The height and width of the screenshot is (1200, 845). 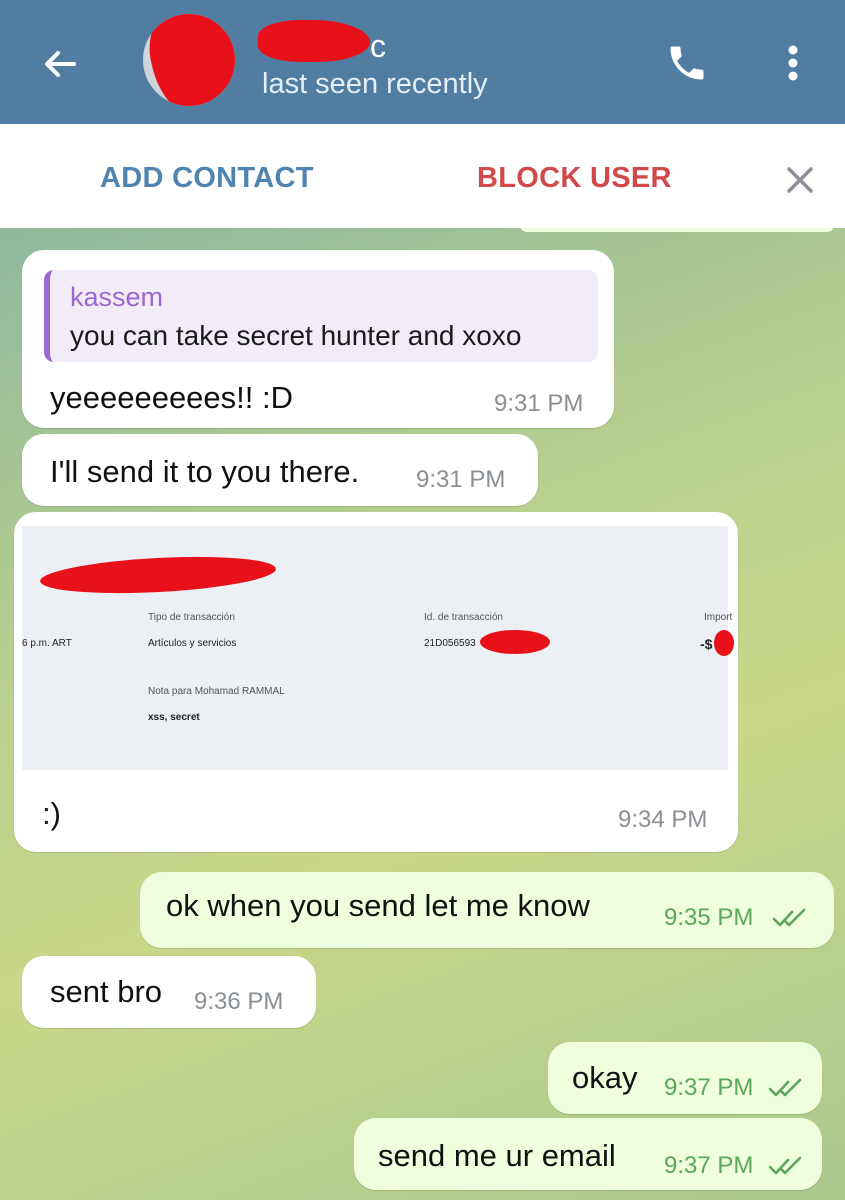 I want to click on phone-icon, so click(x=687, y=63).